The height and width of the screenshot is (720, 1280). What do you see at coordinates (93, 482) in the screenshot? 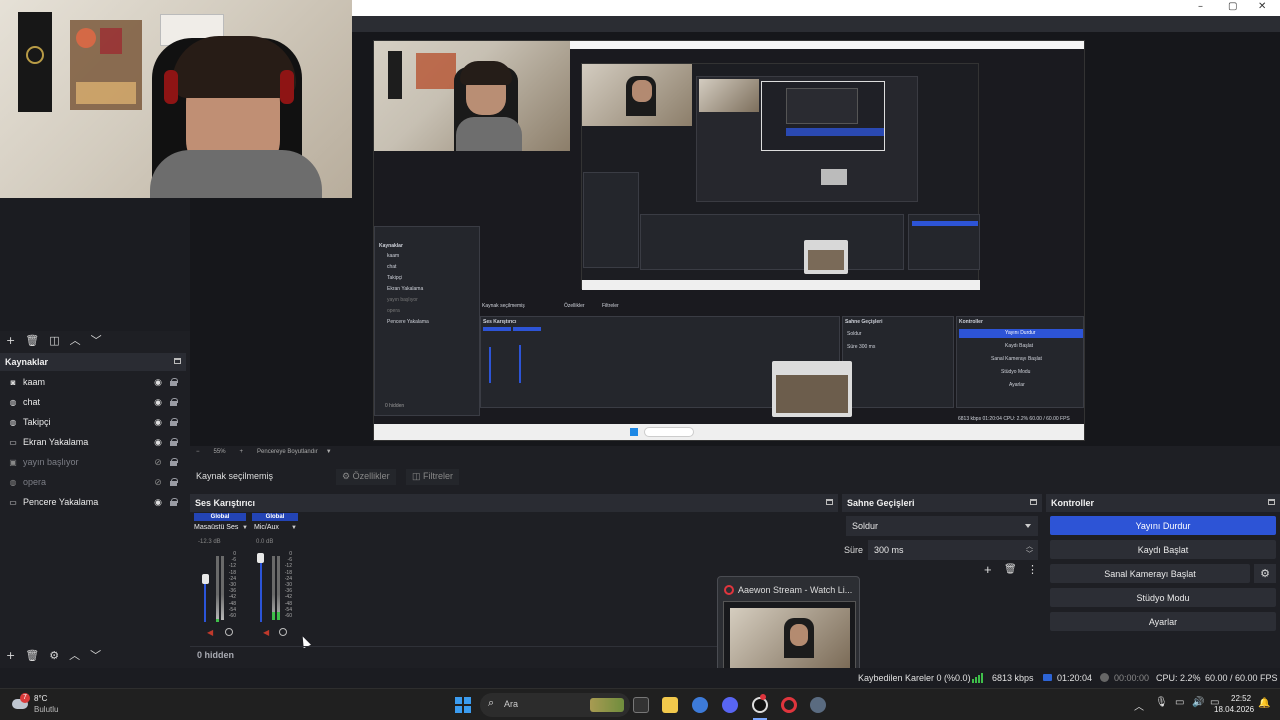
I see `source-item-opera: ◍ opera ⊘` at bounding box center [93, 482].